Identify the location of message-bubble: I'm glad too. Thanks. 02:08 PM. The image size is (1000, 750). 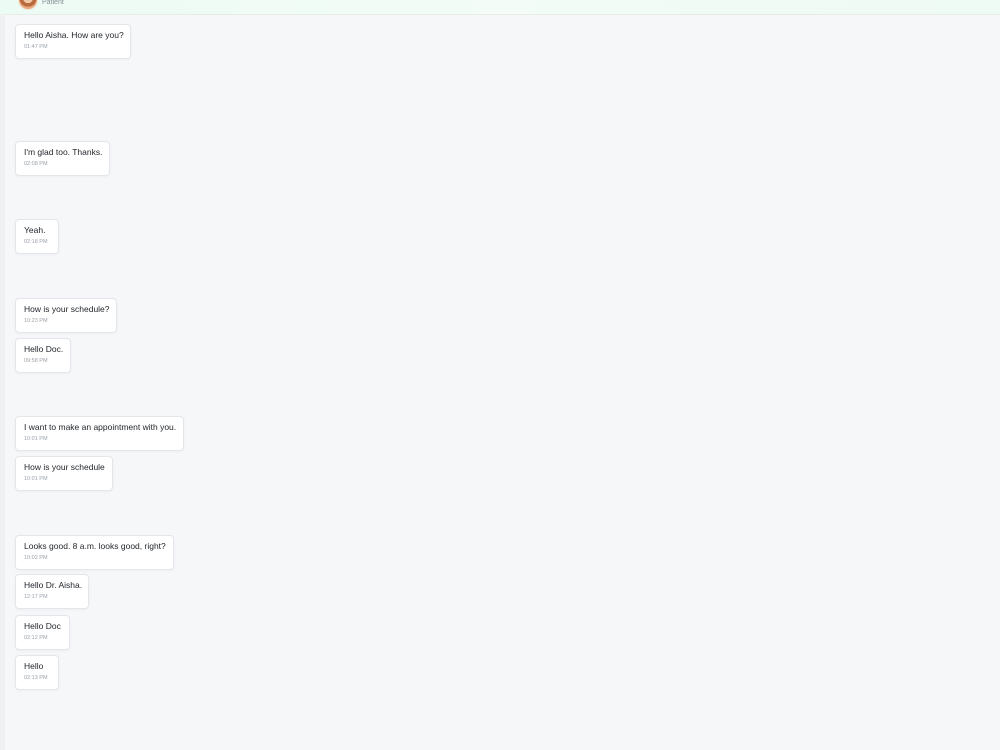
(62, 158).